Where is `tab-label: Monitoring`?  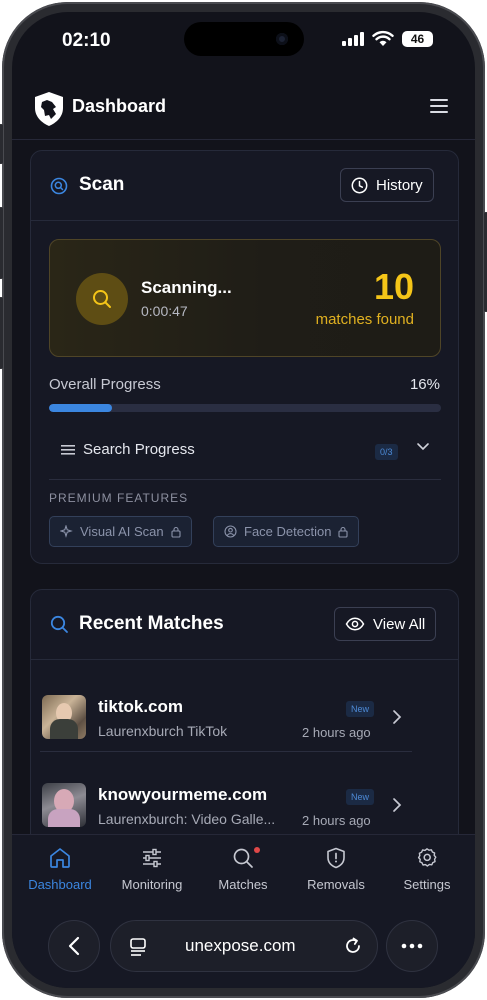
tab-label: Monitoring is located at coordinates (152, 884).